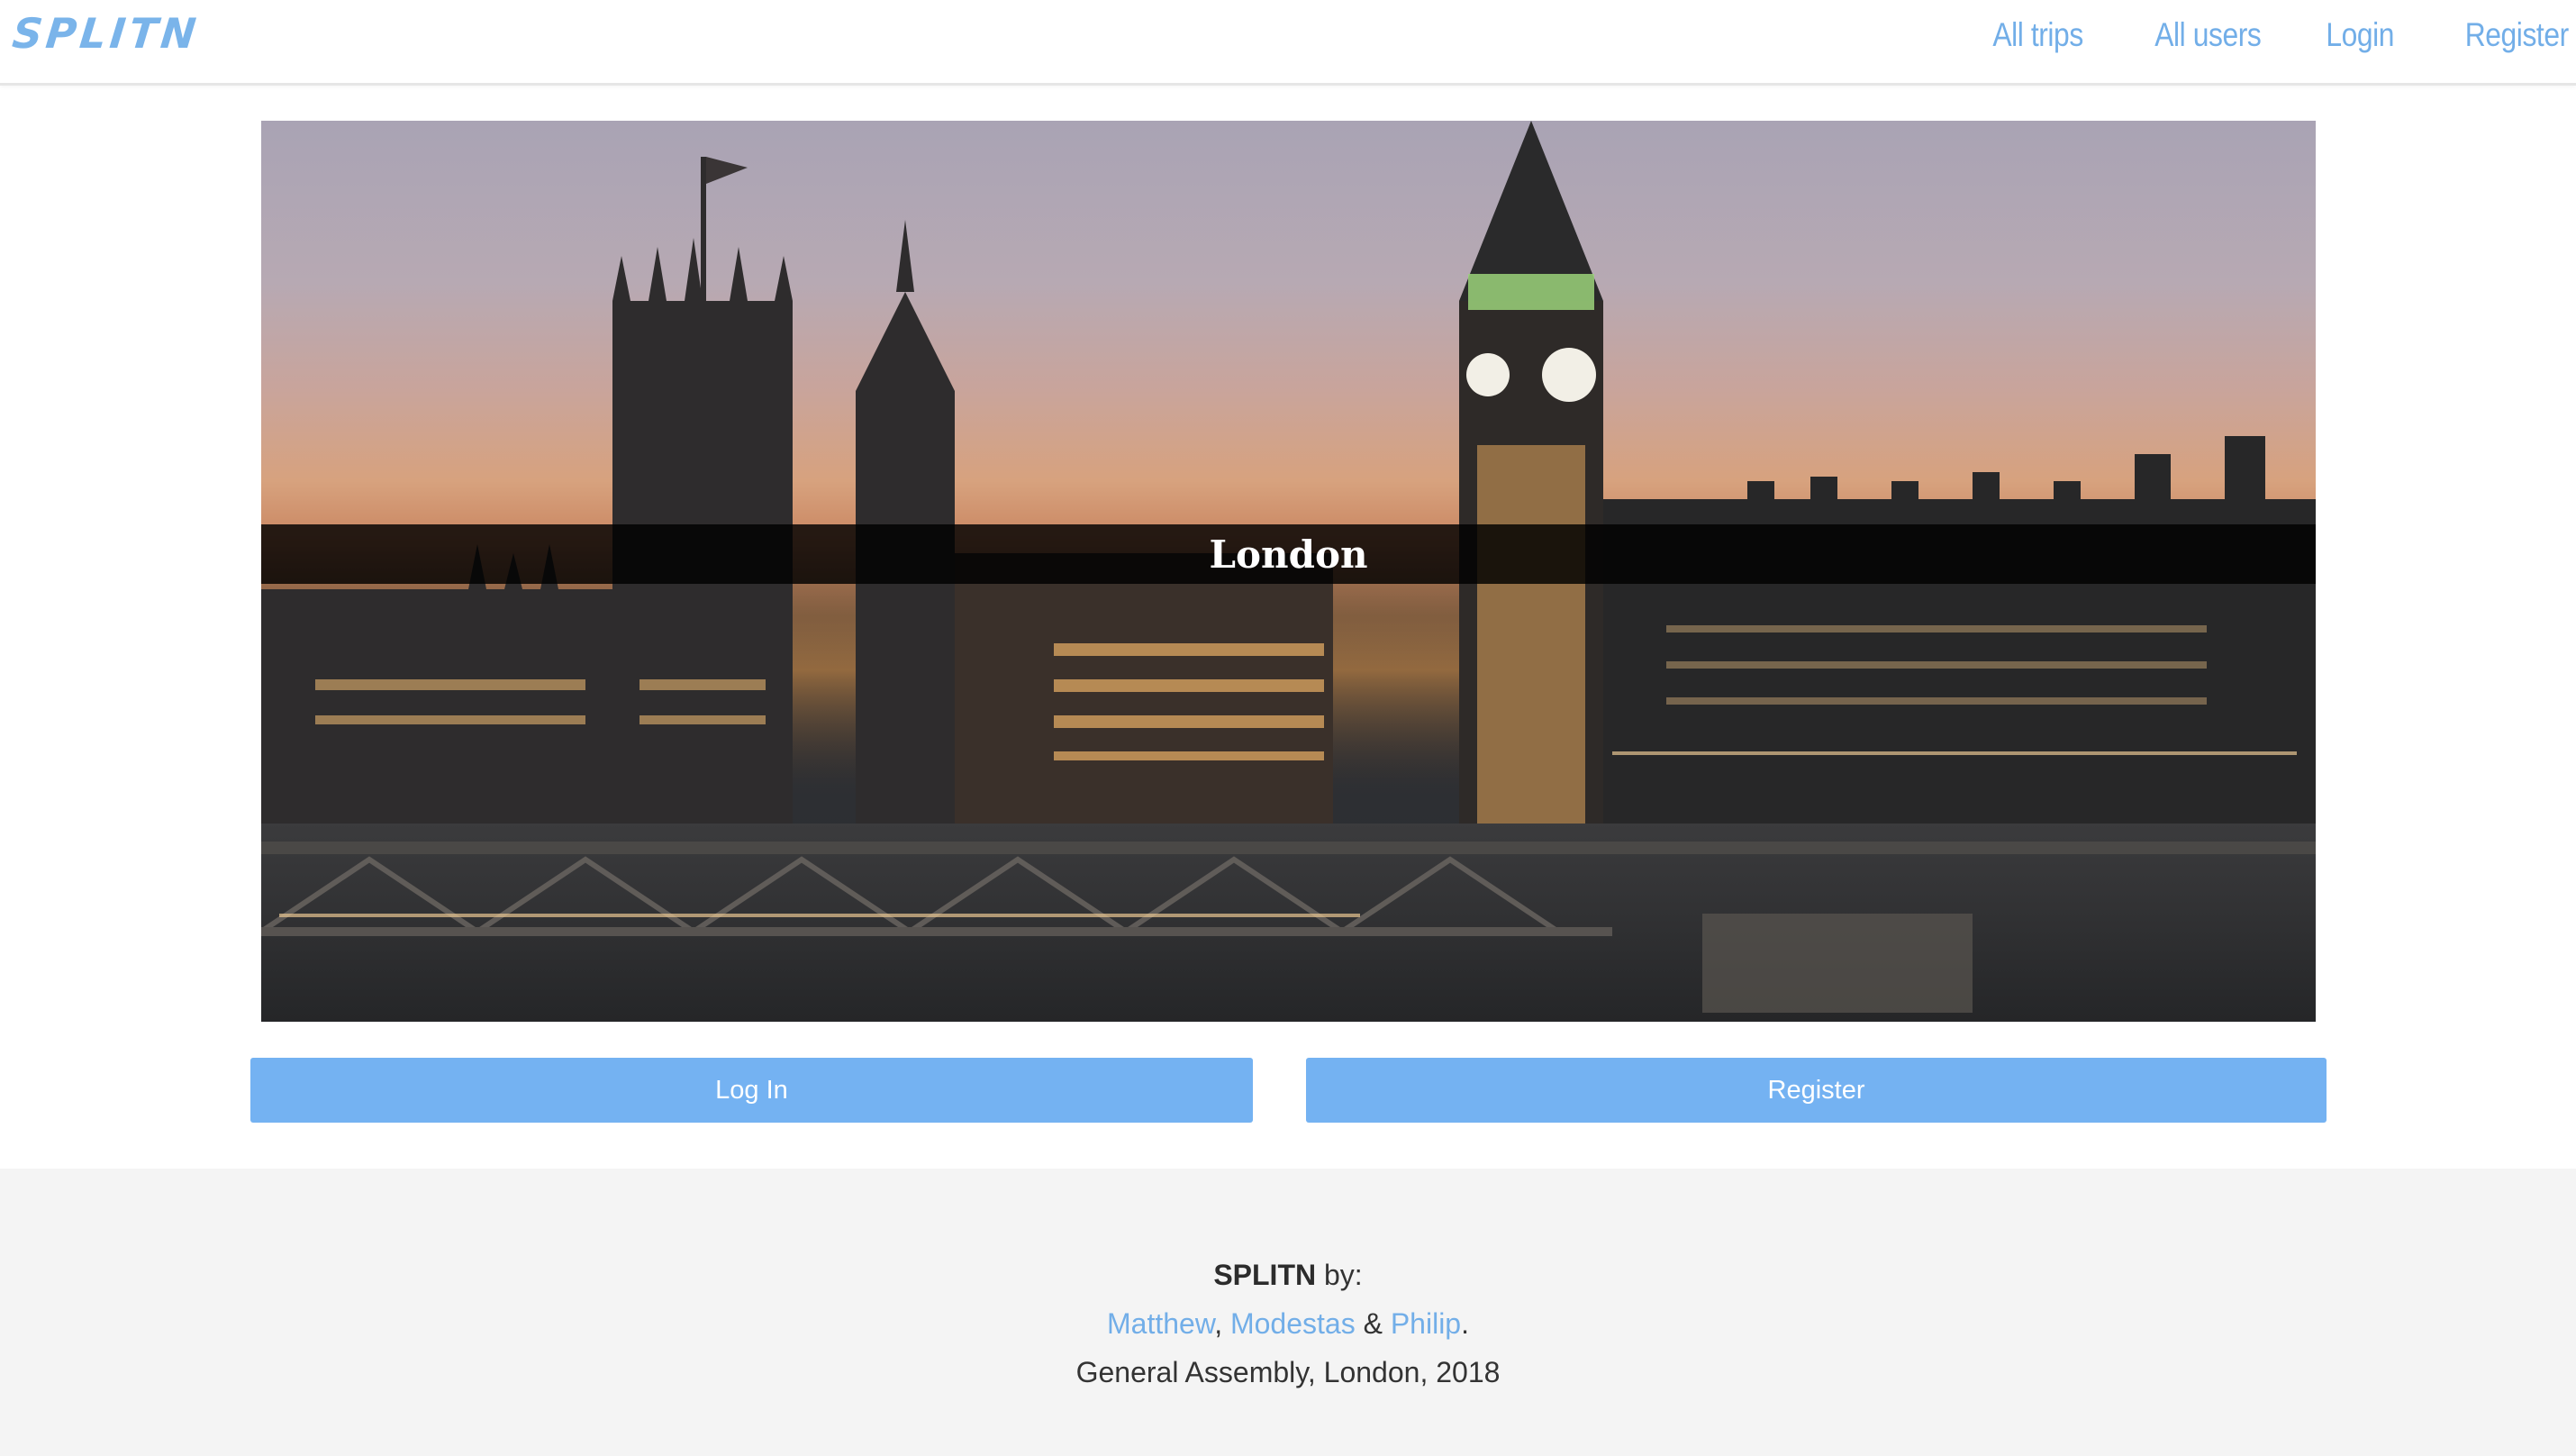 The image size is (2576, 1456). I want to click on nav-link-all-trips: All trips, so click(2038, 35).